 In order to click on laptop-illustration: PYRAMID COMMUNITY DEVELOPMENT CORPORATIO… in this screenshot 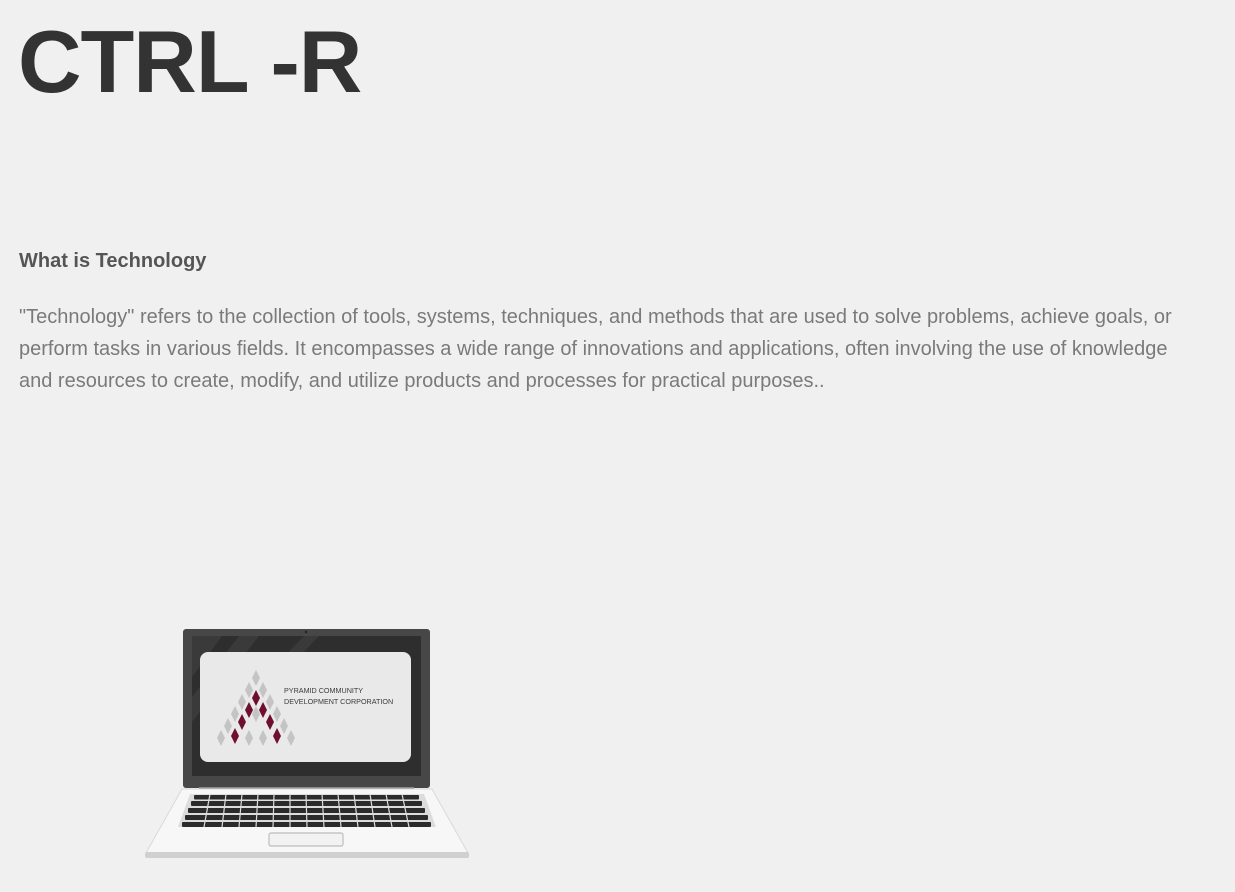, I will do `click(307, 743)`.